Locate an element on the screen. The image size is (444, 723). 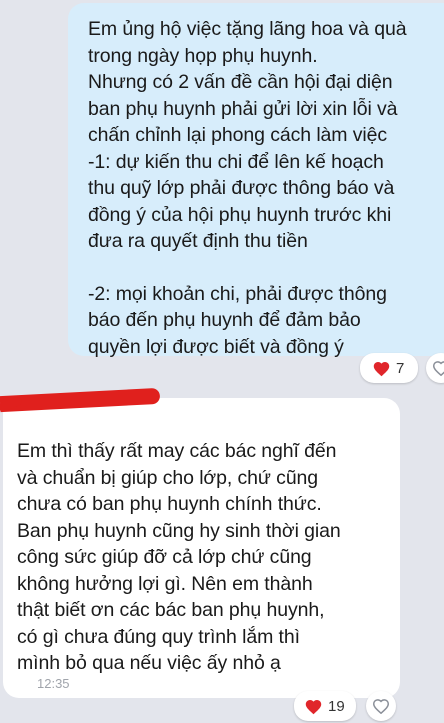
message-line: Em thì thấy rất may các bác nghĩ đến is located at coordinates (177, 451).